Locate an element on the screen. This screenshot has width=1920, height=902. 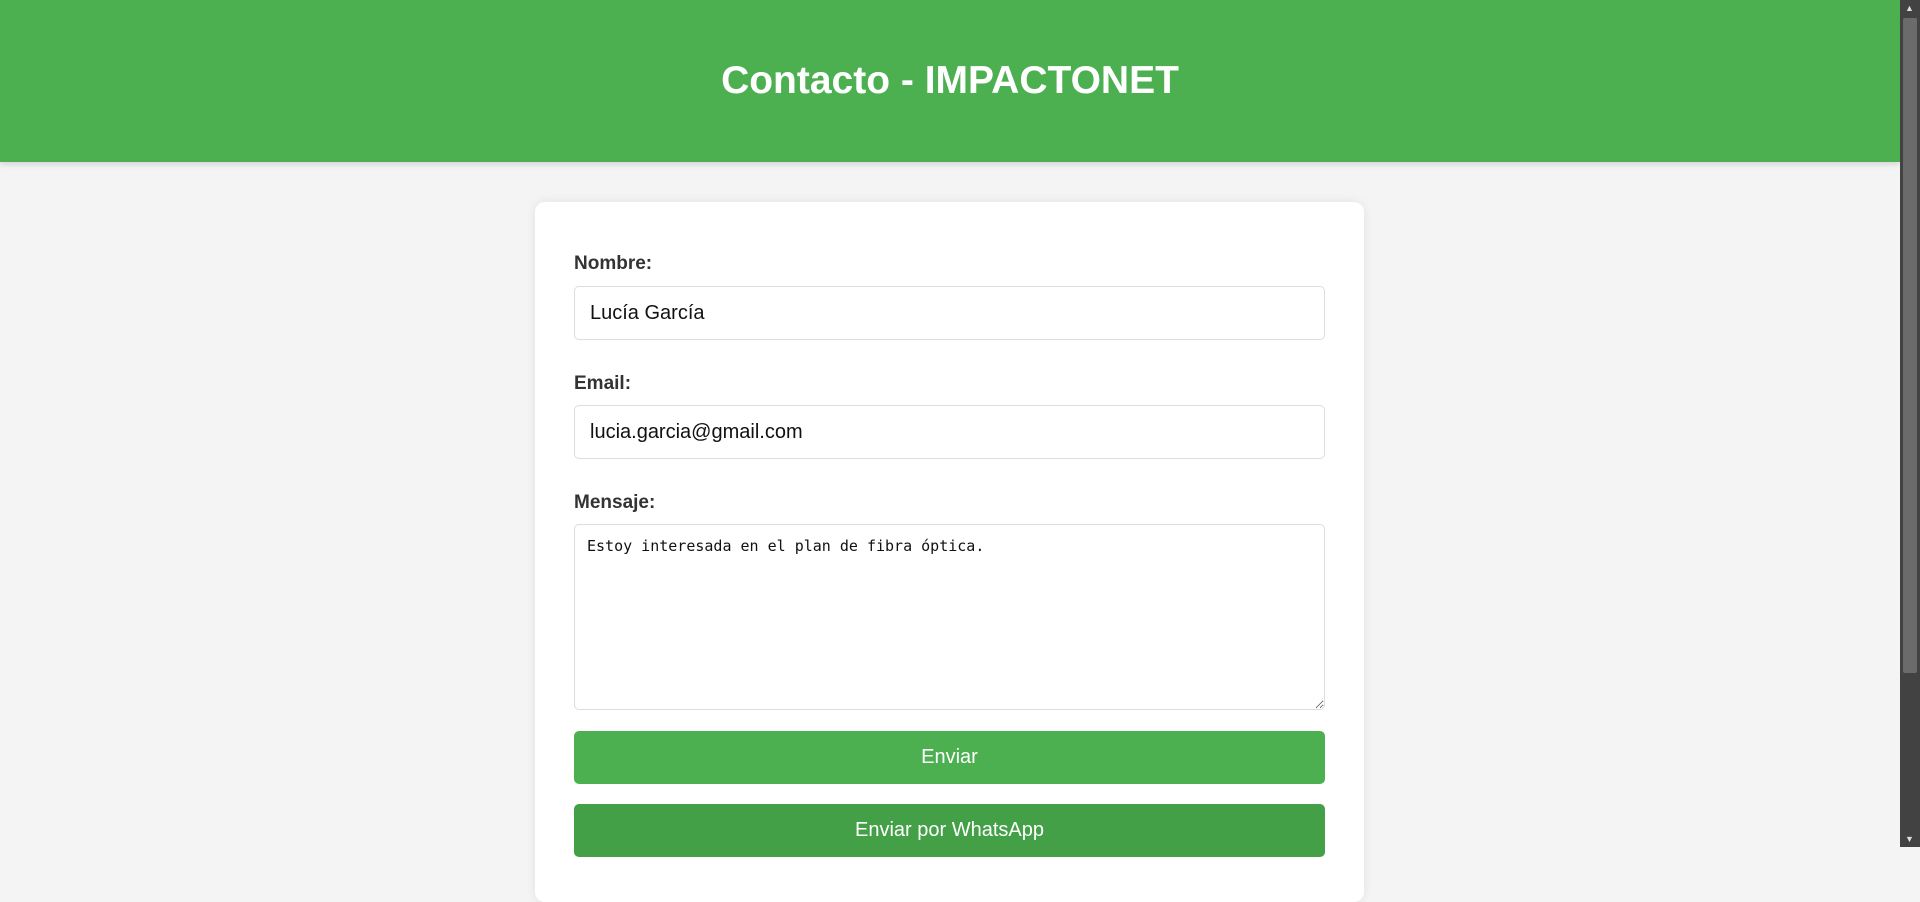
page-scrollbar: ▲ ▼ is located at coordinates (1910, 423).